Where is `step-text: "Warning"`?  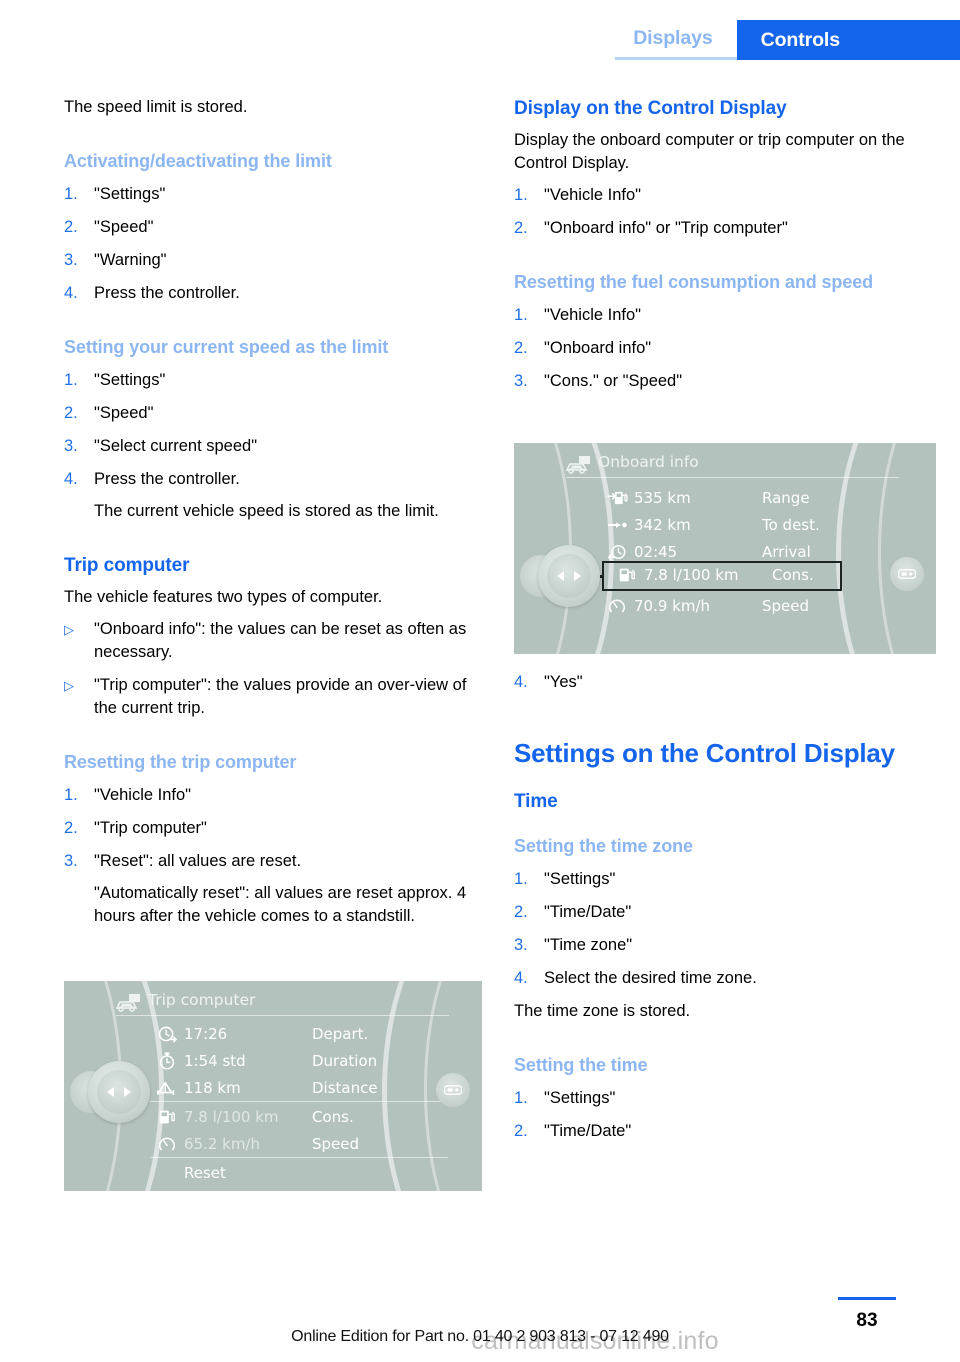 step-text: "Warning" is located at coordinates (130, 260).